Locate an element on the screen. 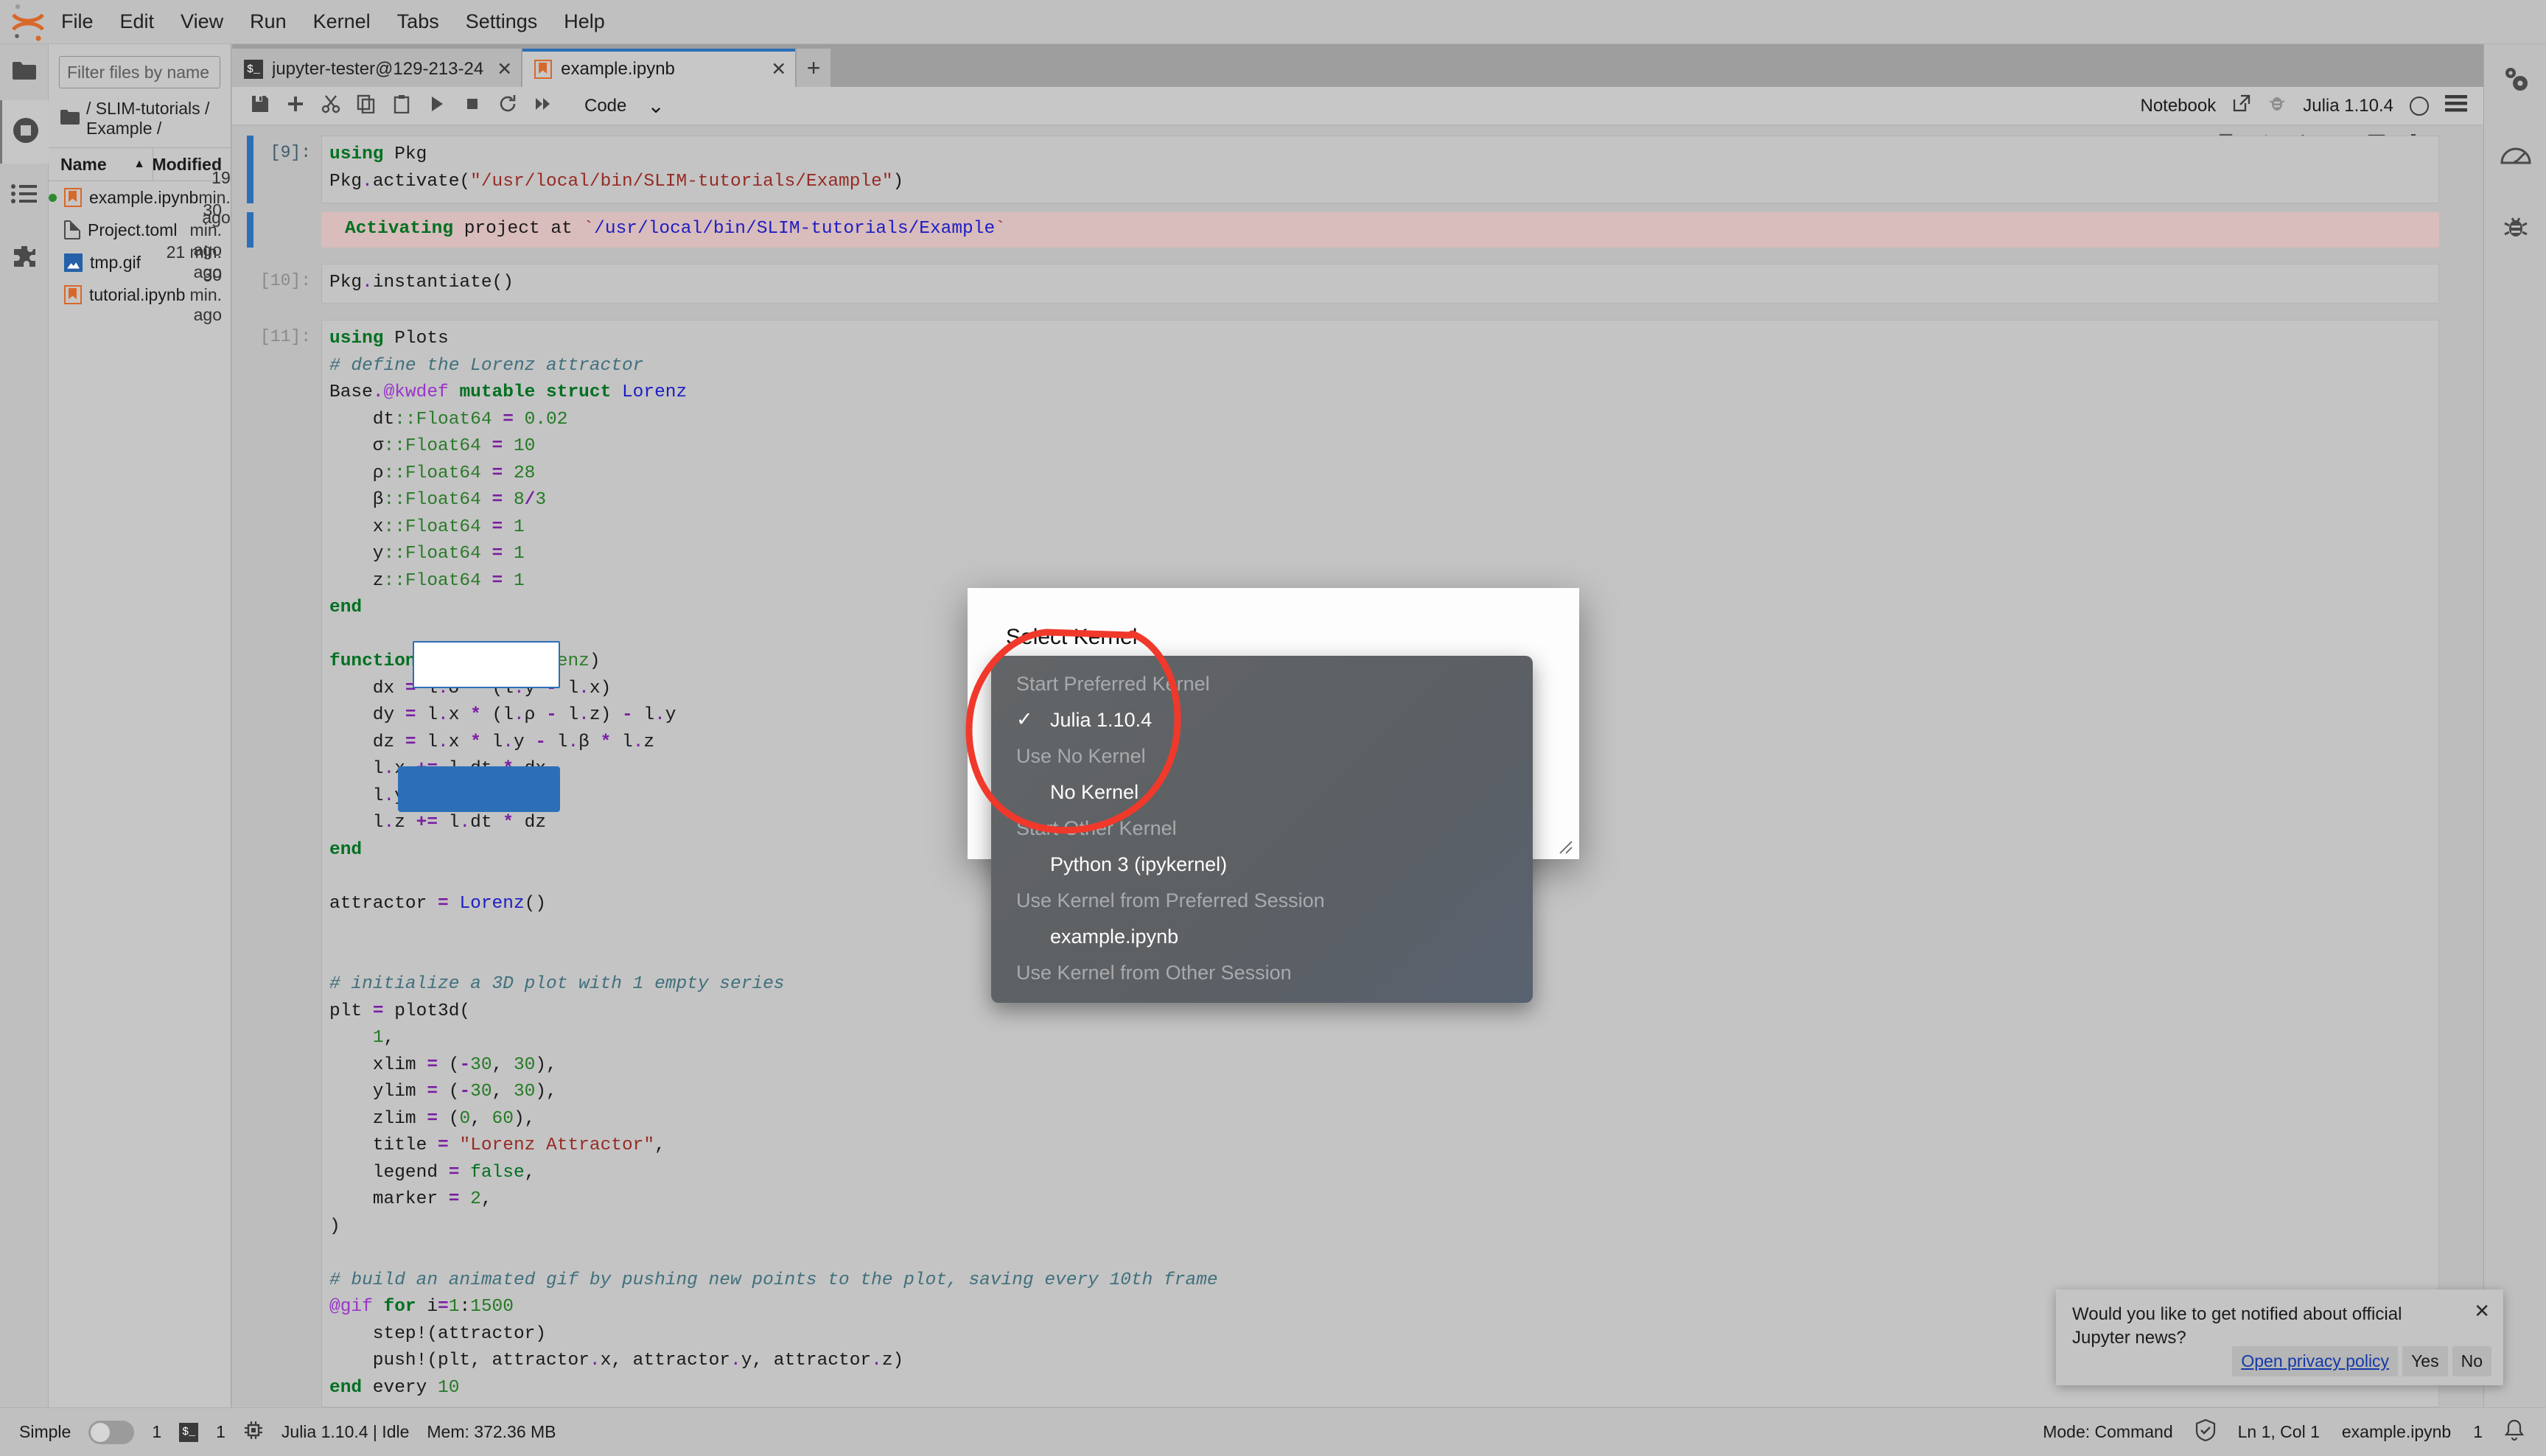  tab-example-notebook: example.ipynb ✕ is located at coordinates (659, 68).